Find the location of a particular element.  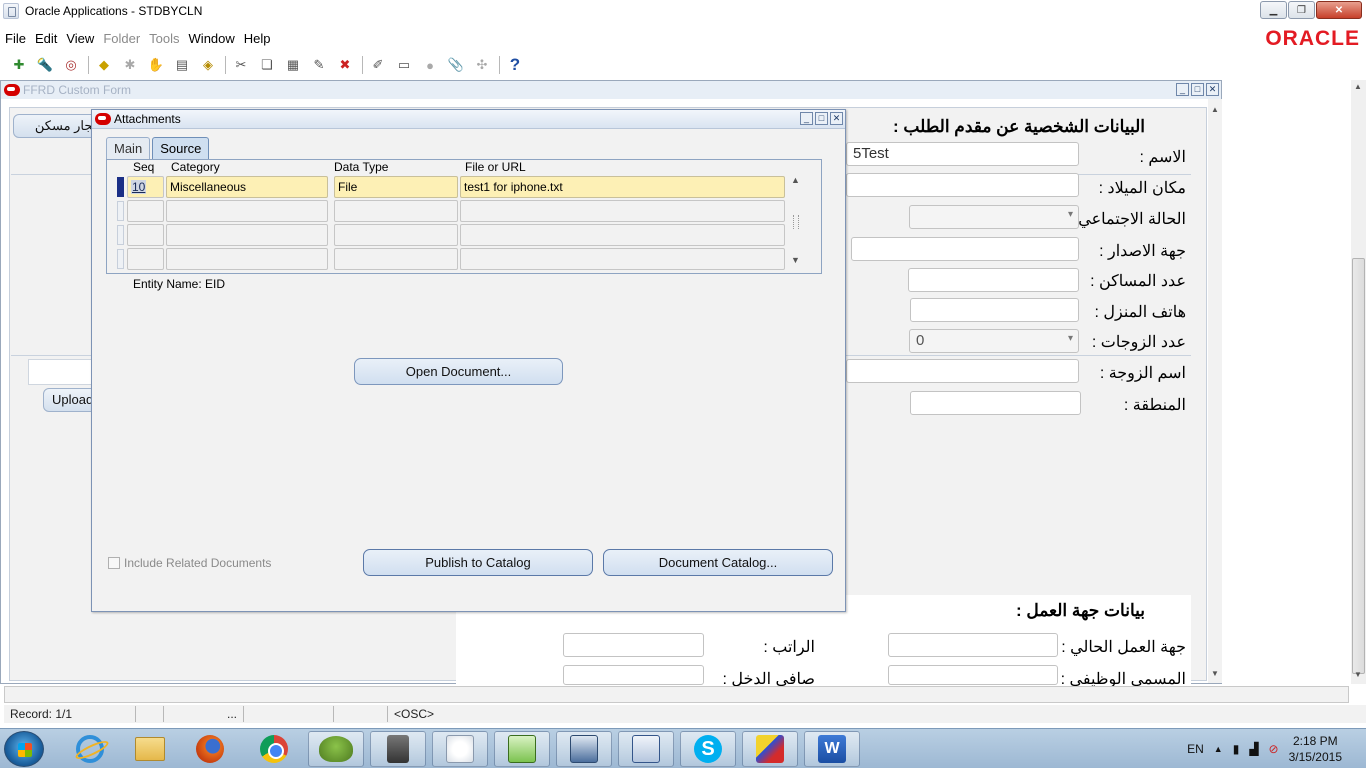

name-field: 5Test is located at coordinates (962, 154).